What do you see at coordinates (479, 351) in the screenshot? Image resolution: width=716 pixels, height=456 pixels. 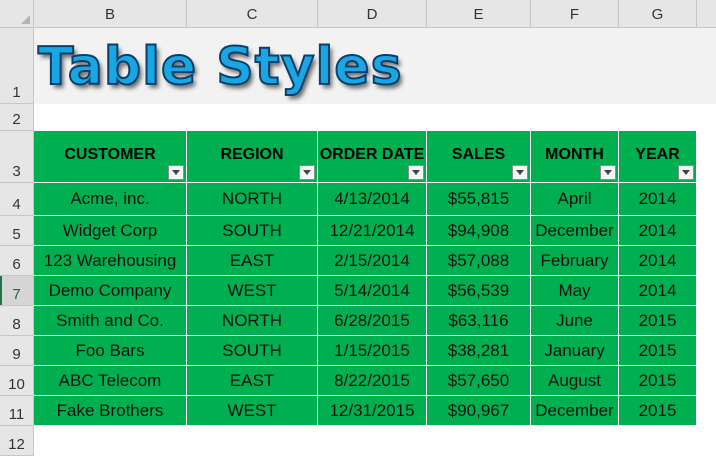 I see `table-cell: $38,281` at bounding box center [479, 351].